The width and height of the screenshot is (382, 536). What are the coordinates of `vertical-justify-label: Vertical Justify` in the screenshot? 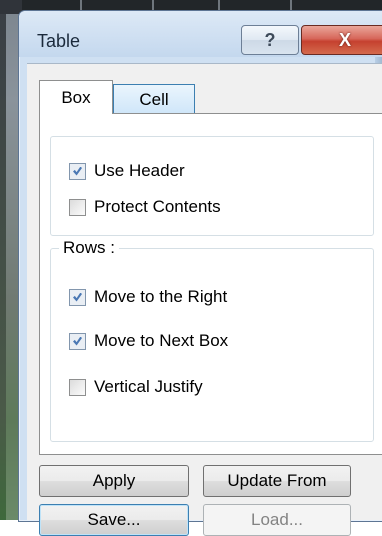 It's located at (148, 386).